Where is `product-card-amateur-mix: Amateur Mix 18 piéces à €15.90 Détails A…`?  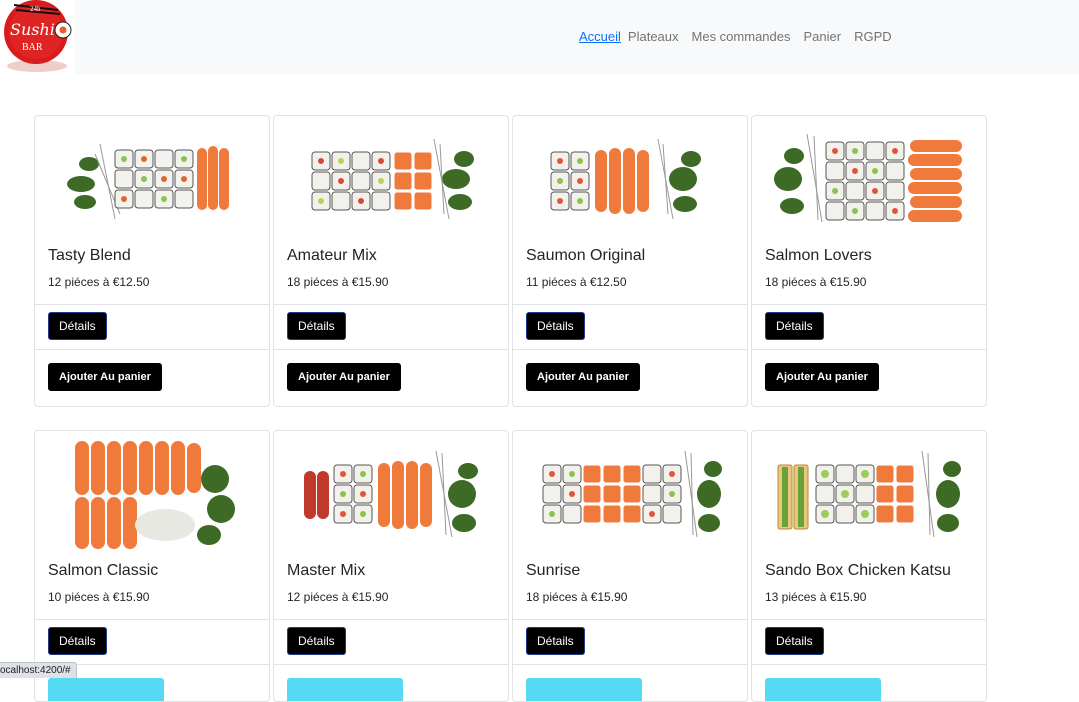 product-card-amateur-mix: Amateur Mix 18 piéces à €15.90 Détails A… is located at coordinates (391, 261).